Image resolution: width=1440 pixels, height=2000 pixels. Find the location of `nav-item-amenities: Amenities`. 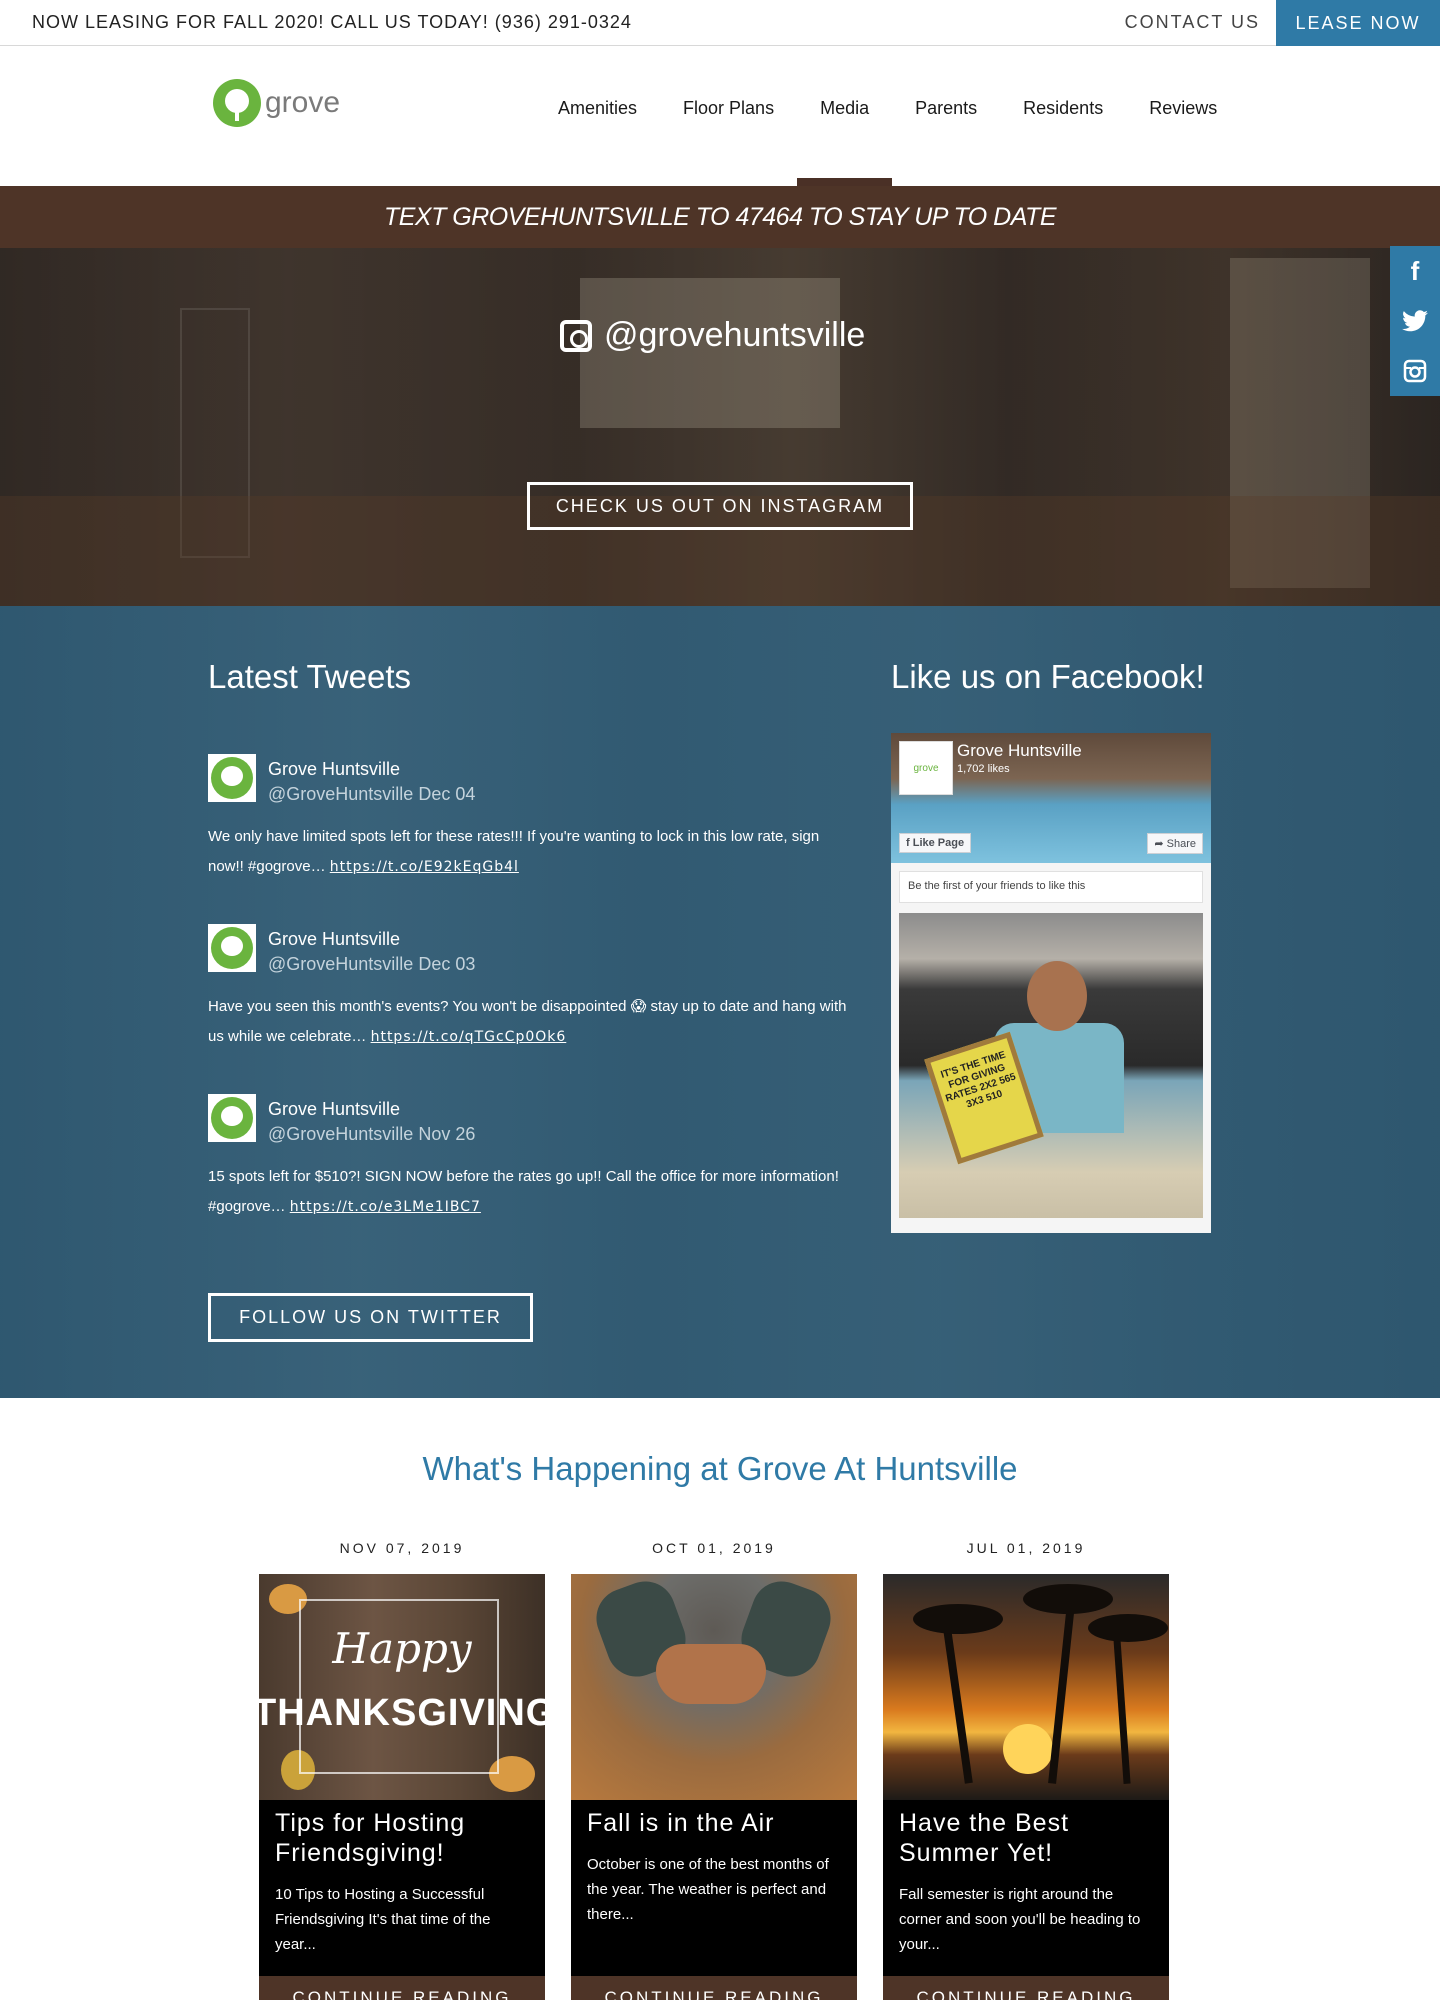

nav-item-amenities: Amenities is located at coordinates (597, 142).